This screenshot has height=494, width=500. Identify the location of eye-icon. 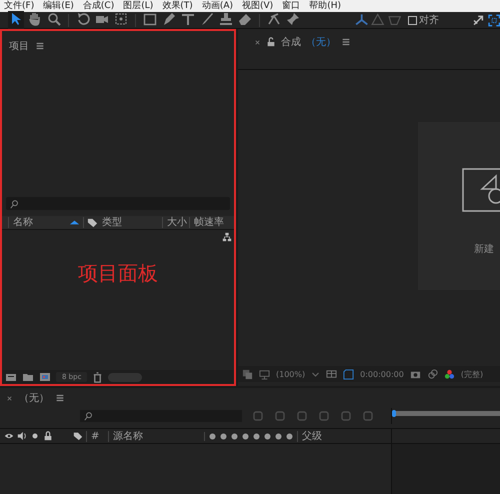
(9, 436).